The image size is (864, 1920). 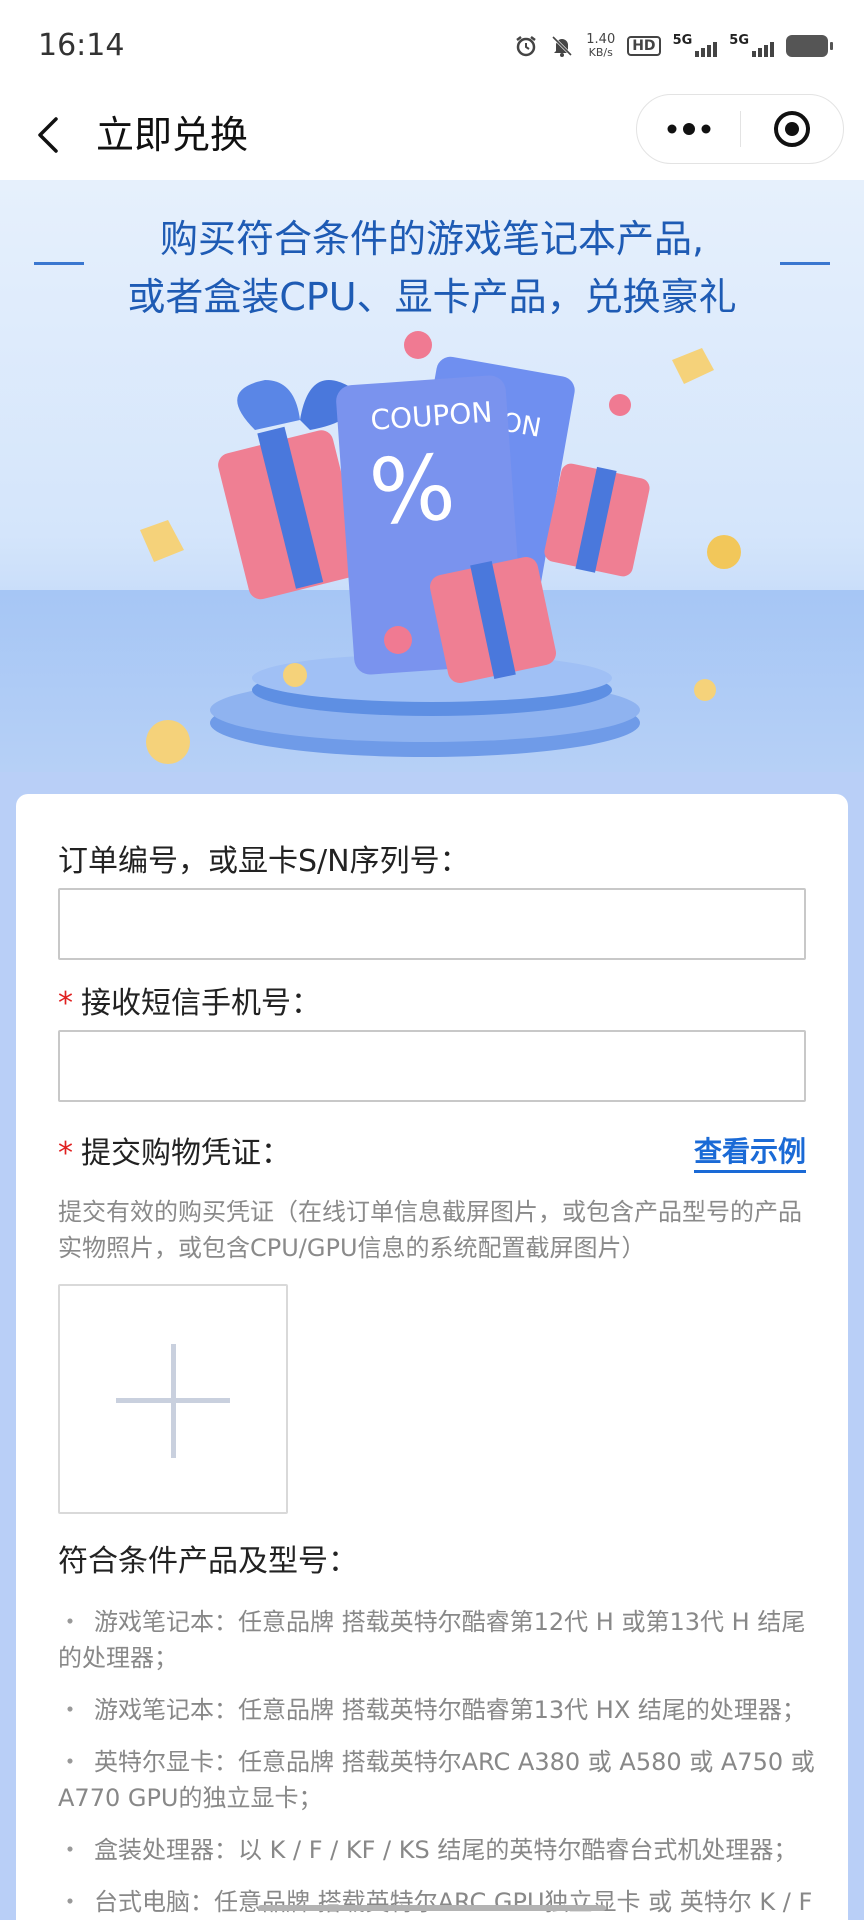 I want to click on target-close-icon, so click(x=791, y=129).